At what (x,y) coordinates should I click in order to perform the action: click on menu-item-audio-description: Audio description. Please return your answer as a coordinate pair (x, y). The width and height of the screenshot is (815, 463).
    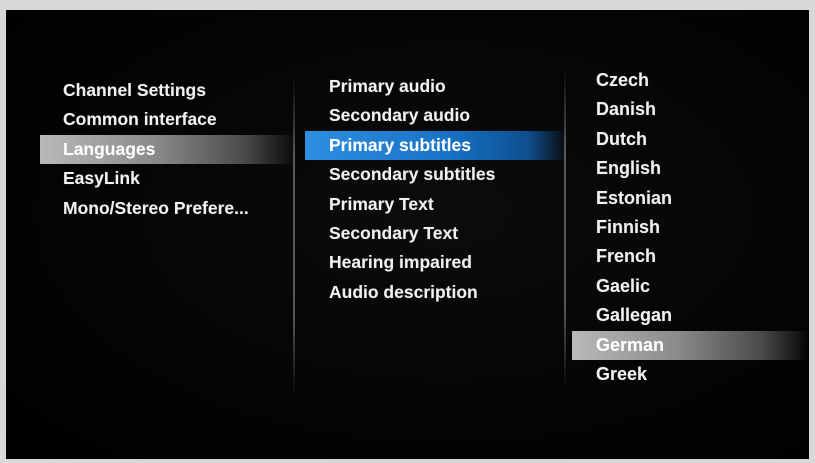
    Looking at the image, I should click on (436, 292).